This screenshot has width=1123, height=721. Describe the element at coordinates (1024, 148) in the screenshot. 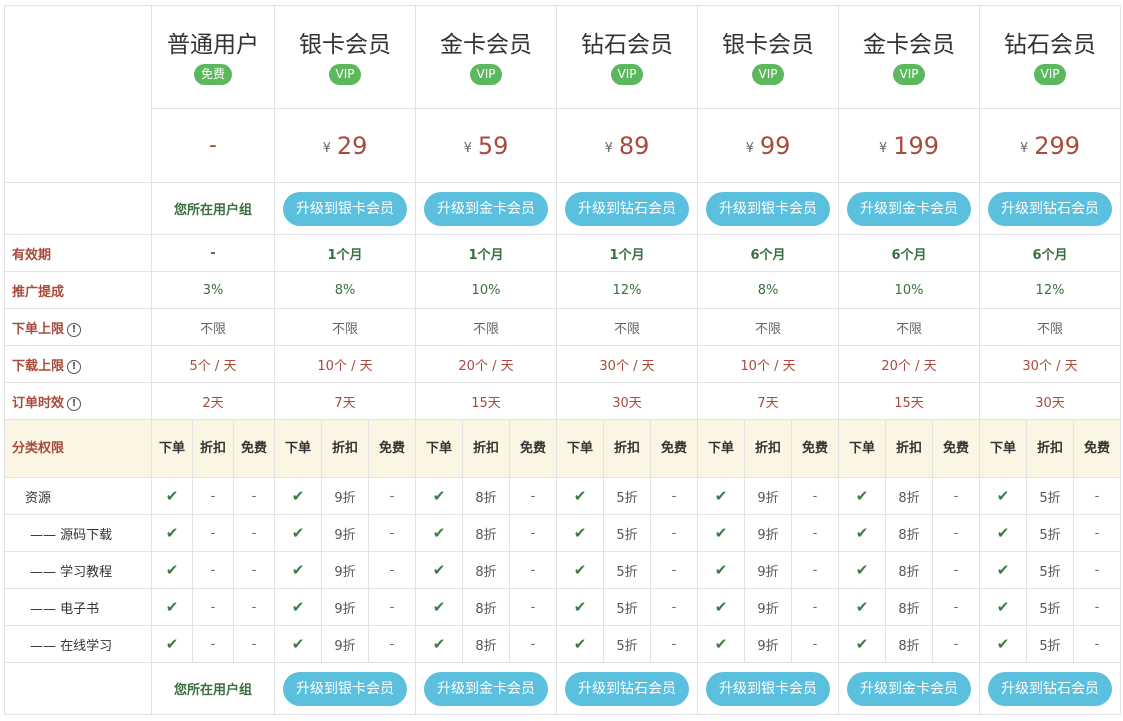

I see `currency-symbol: ¥` at that location.